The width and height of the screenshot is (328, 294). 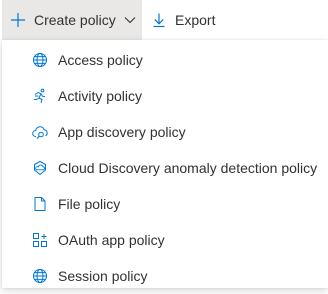 I want to click on chevron-down-icon, so click(x=130, y=20).